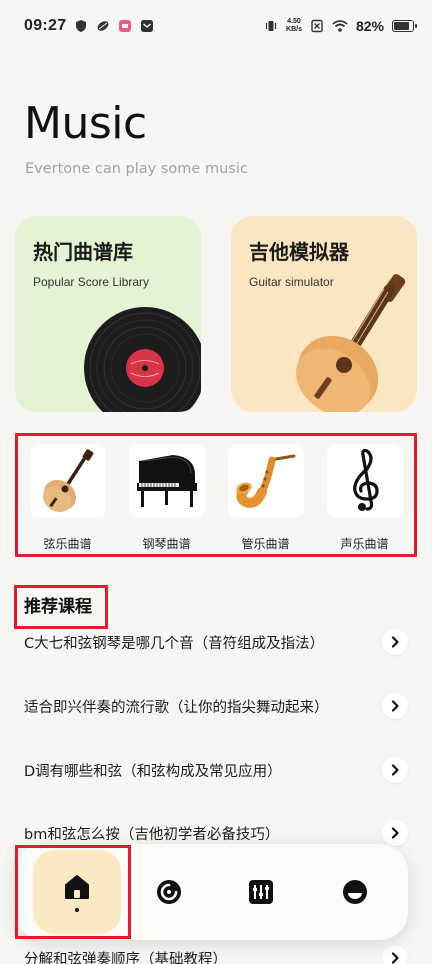 The width and height of the screenshot is (432, 964). I want to click on sim-disabled-icon, so click(317, 26).